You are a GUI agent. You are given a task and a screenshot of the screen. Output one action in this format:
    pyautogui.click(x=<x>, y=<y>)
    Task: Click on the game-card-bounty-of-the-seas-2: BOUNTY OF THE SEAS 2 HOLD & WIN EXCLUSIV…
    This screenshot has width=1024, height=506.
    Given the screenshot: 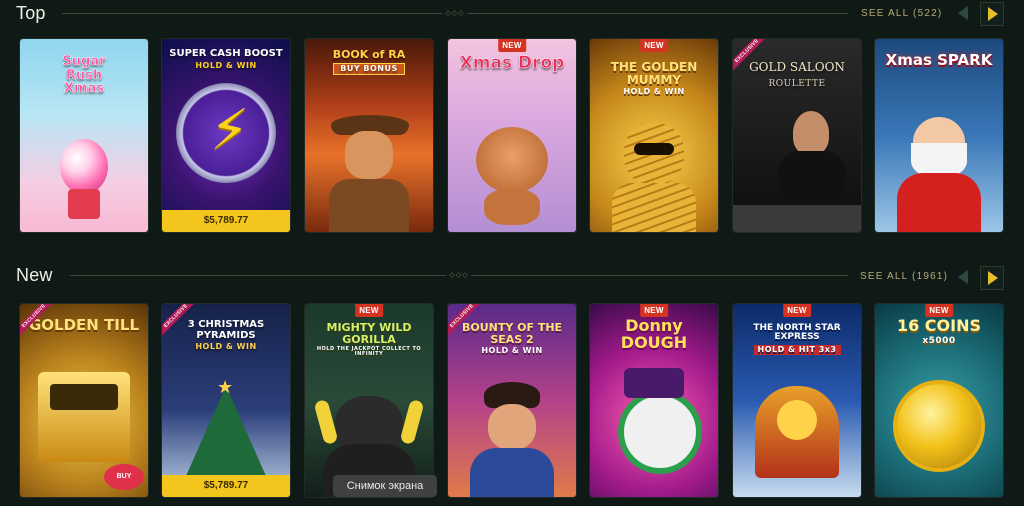 What is the action you would take?
    pyautogui.click(x=512, y=400)
    